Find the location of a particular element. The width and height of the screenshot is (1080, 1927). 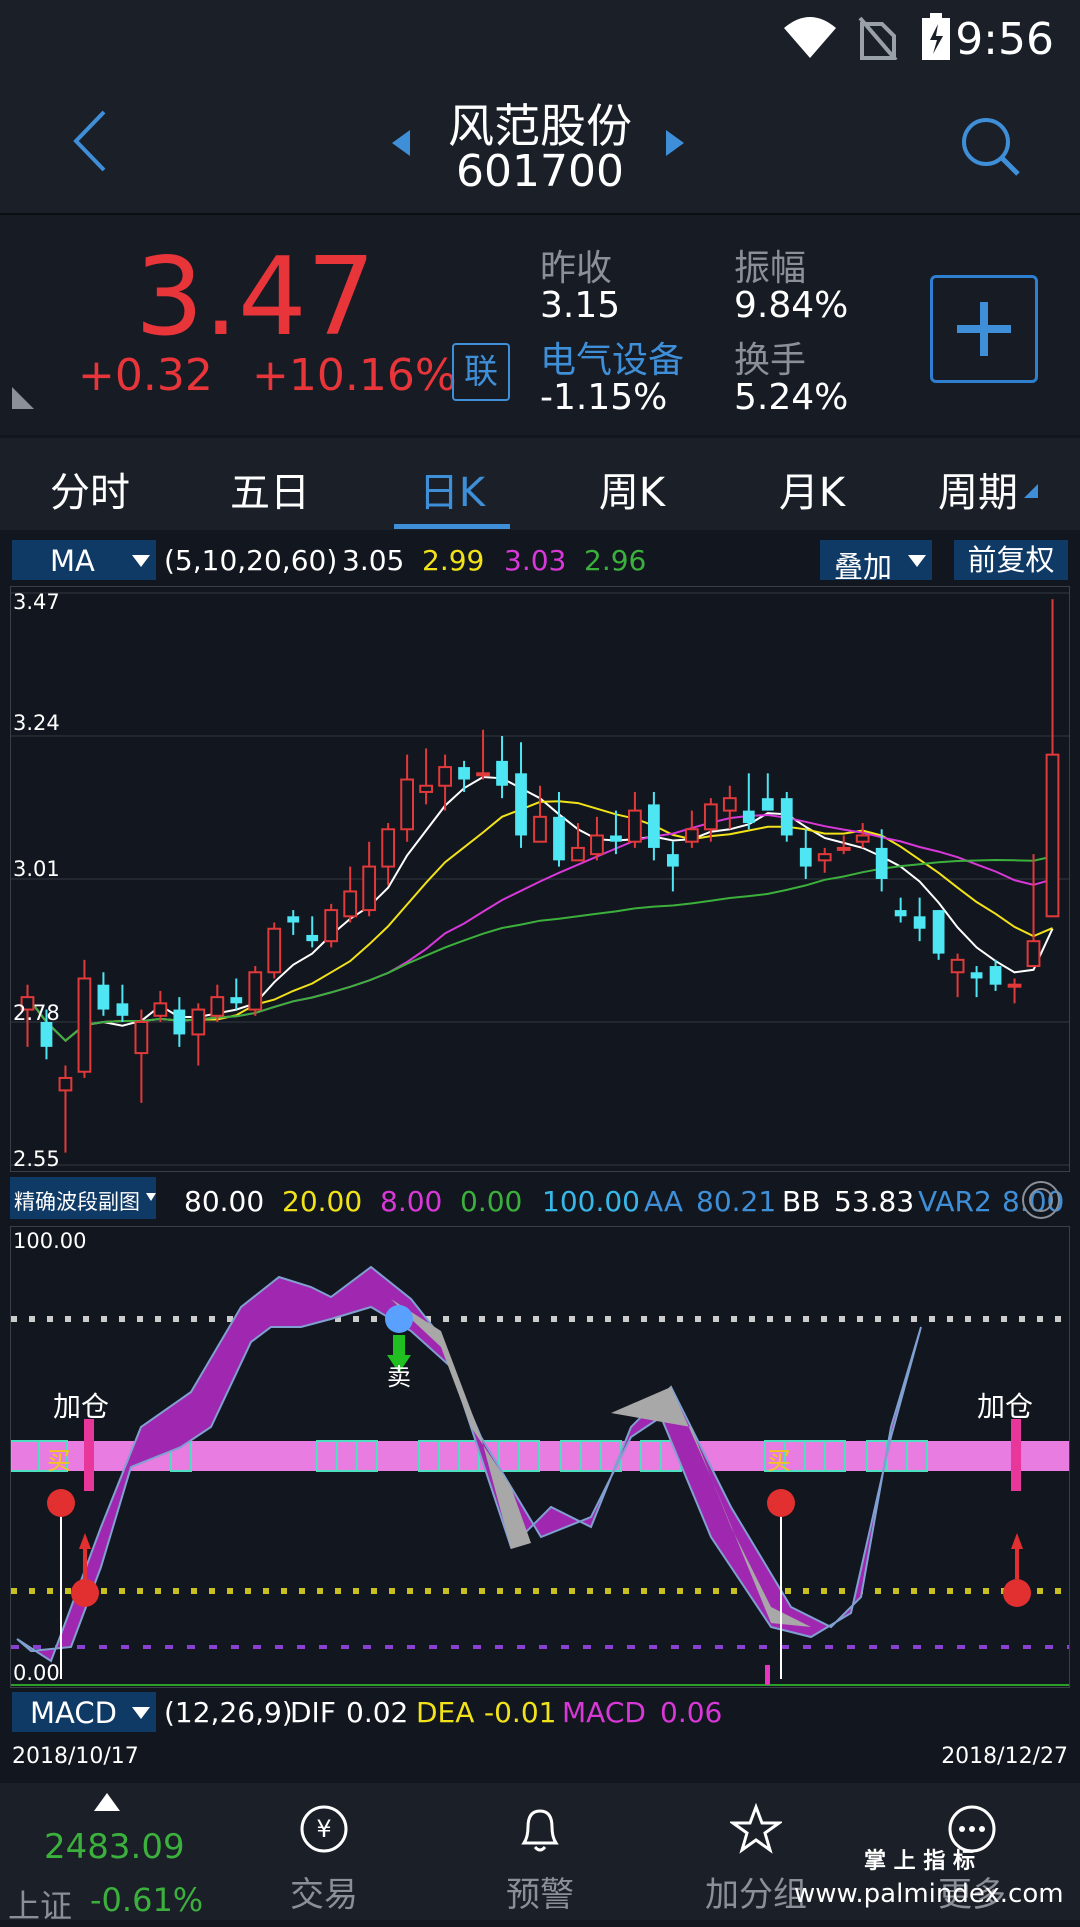

ma-selector: MA is located at coordinates (84, 560).